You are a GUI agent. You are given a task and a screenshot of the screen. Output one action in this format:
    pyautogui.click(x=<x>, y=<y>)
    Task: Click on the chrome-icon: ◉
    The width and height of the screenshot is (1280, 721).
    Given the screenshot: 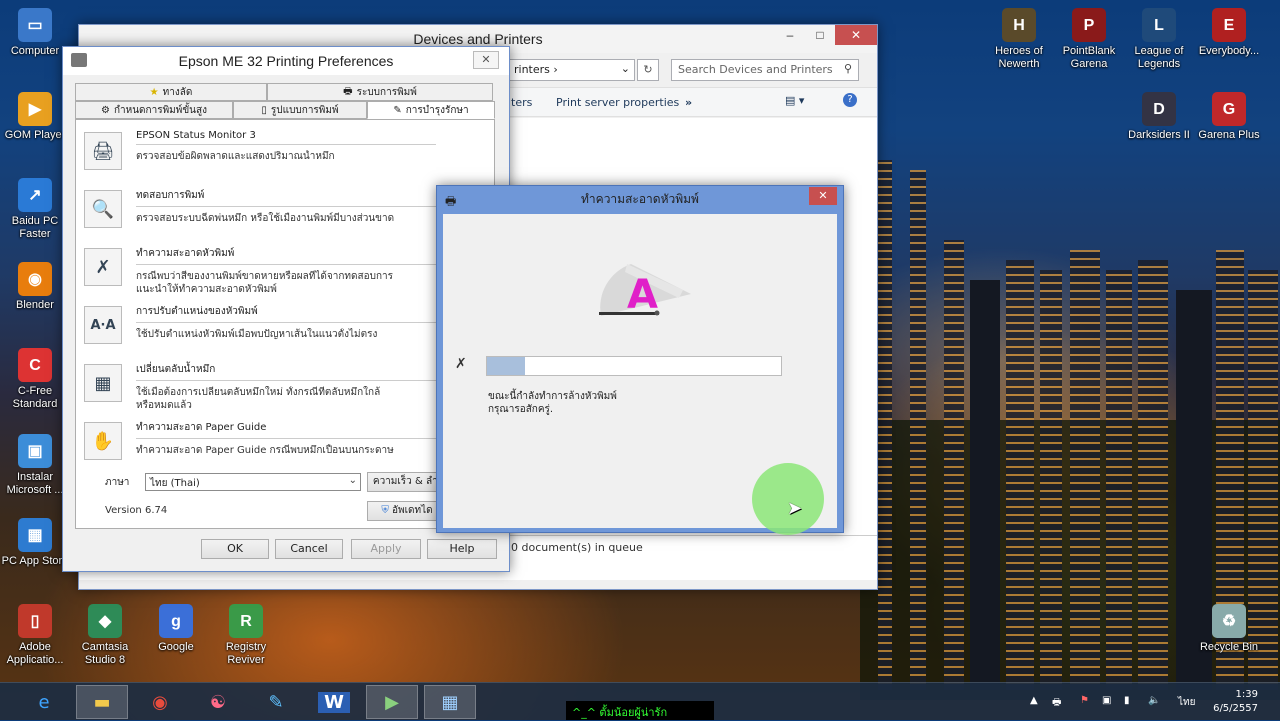 What is the action you would take?
    pyautogui.click(x=160, y=702)
    